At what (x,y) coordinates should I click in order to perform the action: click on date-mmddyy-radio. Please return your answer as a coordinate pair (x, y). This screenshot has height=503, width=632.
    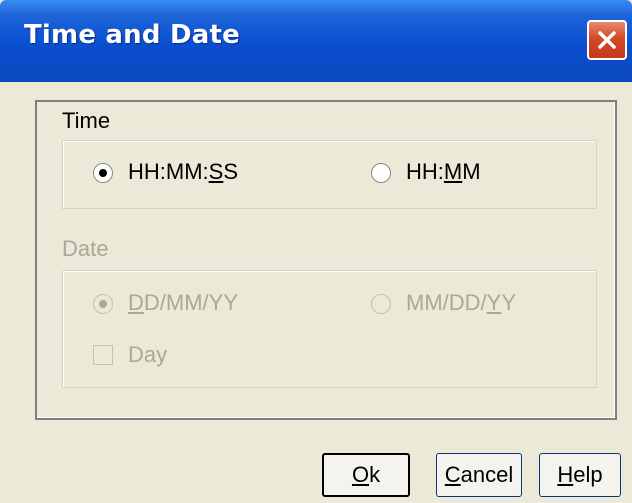
    Looking at the image, I should click on (381, 304).